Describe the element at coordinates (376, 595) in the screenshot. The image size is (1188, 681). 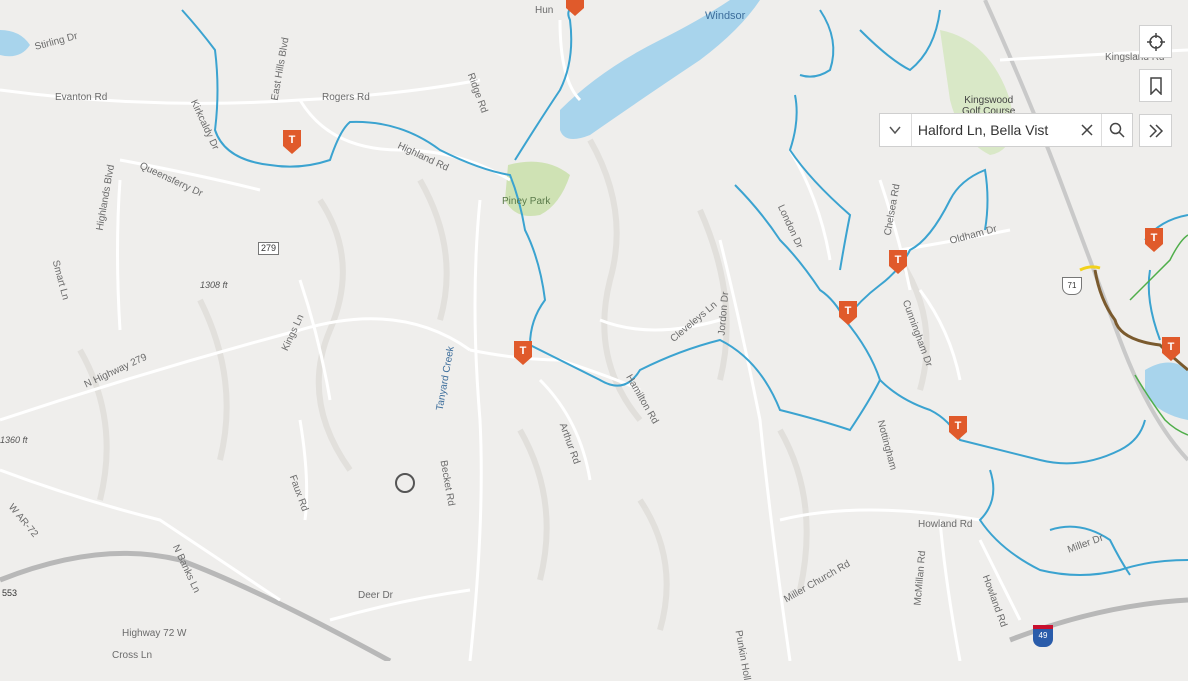
I see `label-deer: Deer Dr` at that location.